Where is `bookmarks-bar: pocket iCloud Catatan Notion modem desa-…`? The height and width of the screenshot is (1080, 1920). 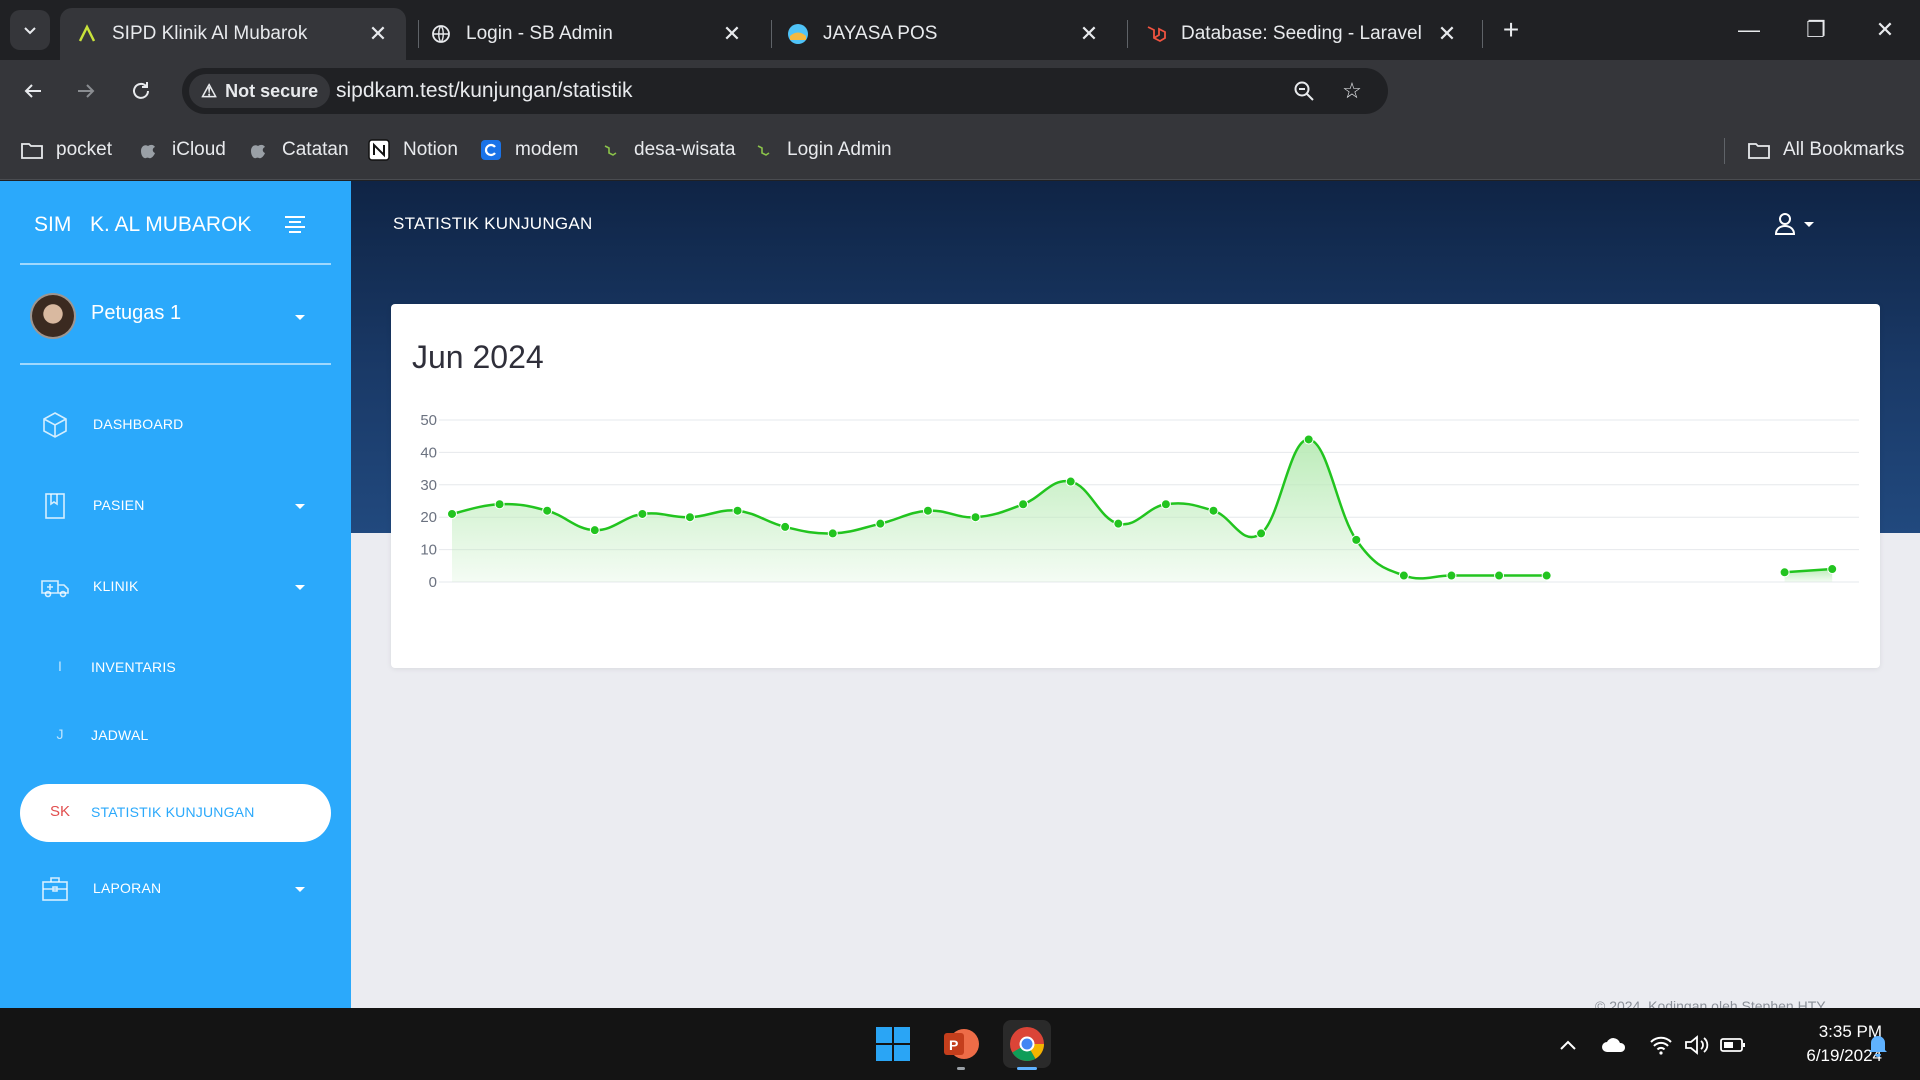 bookmarks-bar: pocket iCloud Catatan Notion modem desa-… is located at coordinates (960, 150).